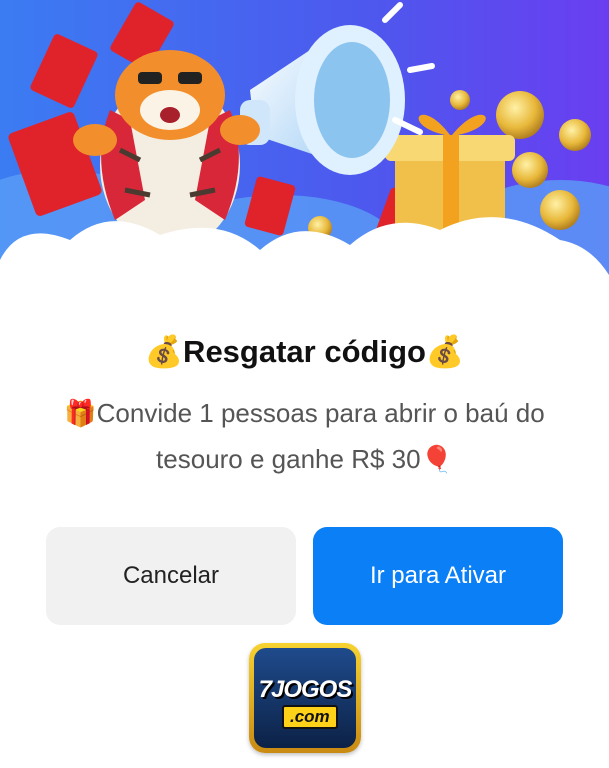 This screenshot has height=768, width=609. Describe the element at coordinates (438, 576) in the screenshot. I see `activate-button: Ir para Ativar` at that location.